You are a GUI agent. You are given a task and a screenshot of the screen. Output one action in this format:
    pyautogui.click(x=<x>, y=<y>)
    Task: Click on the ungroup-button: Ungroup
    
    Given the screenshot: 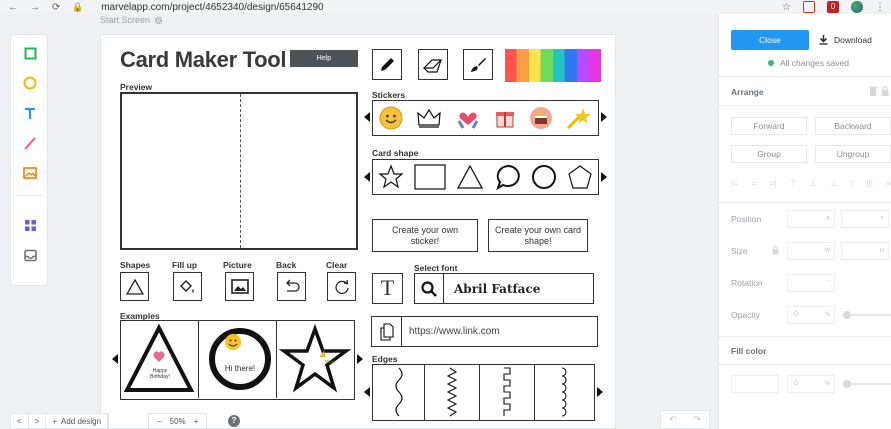 What is the action you would take?
    pyautogui.click(x=853, y=154)
    